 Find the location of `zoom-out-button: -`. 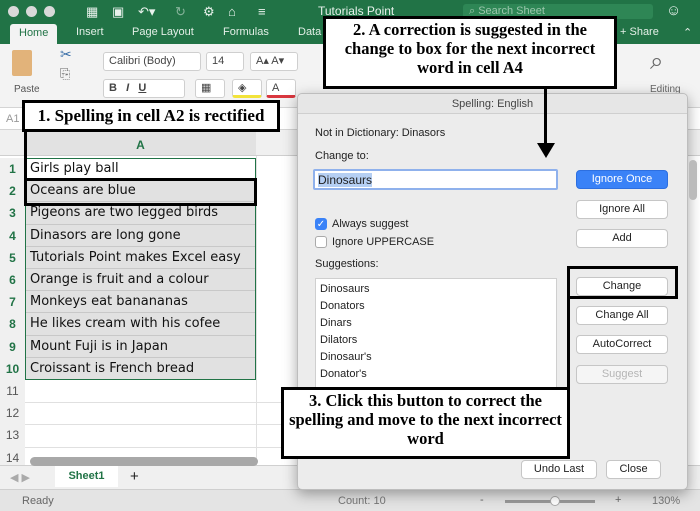

zoom-out-button: - is located at coordinates (482, 500).